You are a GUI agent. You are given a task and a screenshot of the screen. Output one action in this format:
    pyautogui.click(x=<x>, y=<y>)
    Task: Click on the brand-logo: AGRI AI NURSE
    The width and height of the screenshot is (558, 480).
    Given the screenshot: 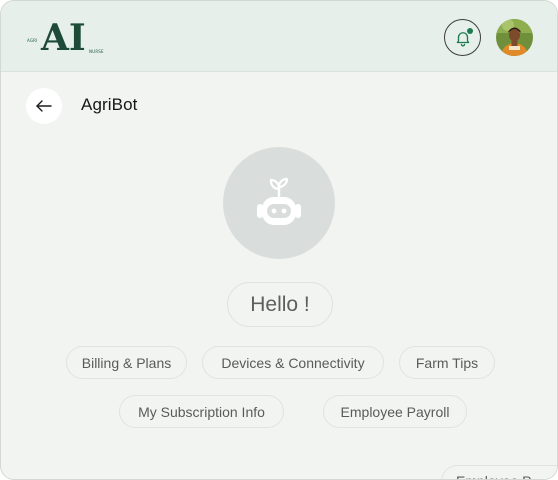 What is the action you would take?
    pyautogui.click(x=68, y=38)
    